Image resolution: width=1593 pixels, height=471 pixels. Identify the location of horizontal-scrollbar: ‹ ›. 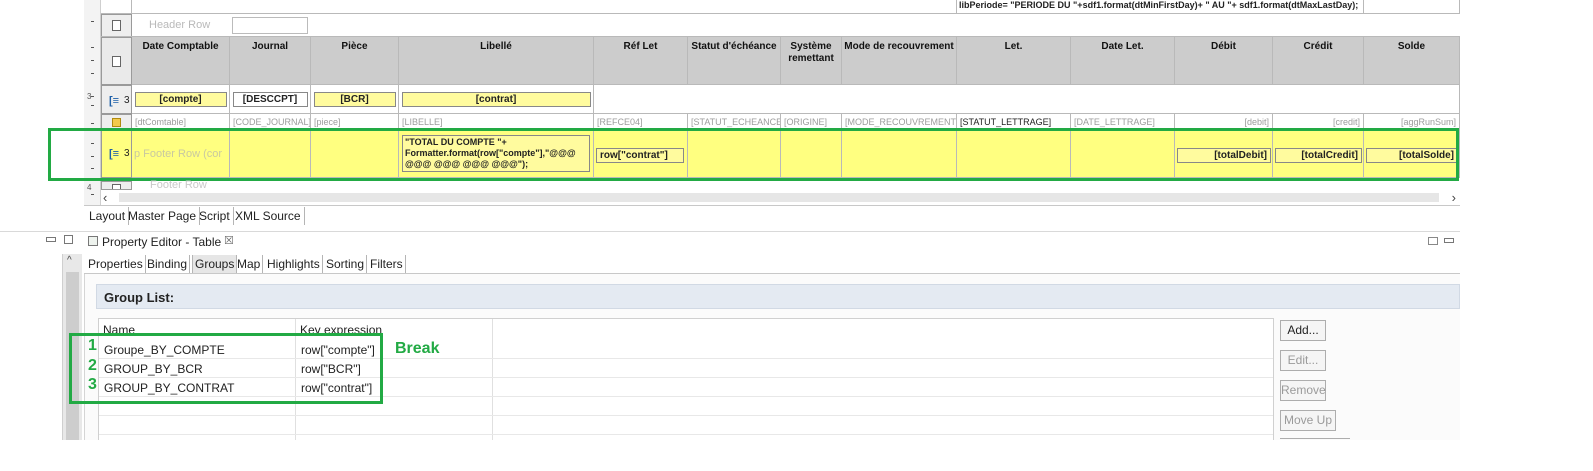
(780, 197).